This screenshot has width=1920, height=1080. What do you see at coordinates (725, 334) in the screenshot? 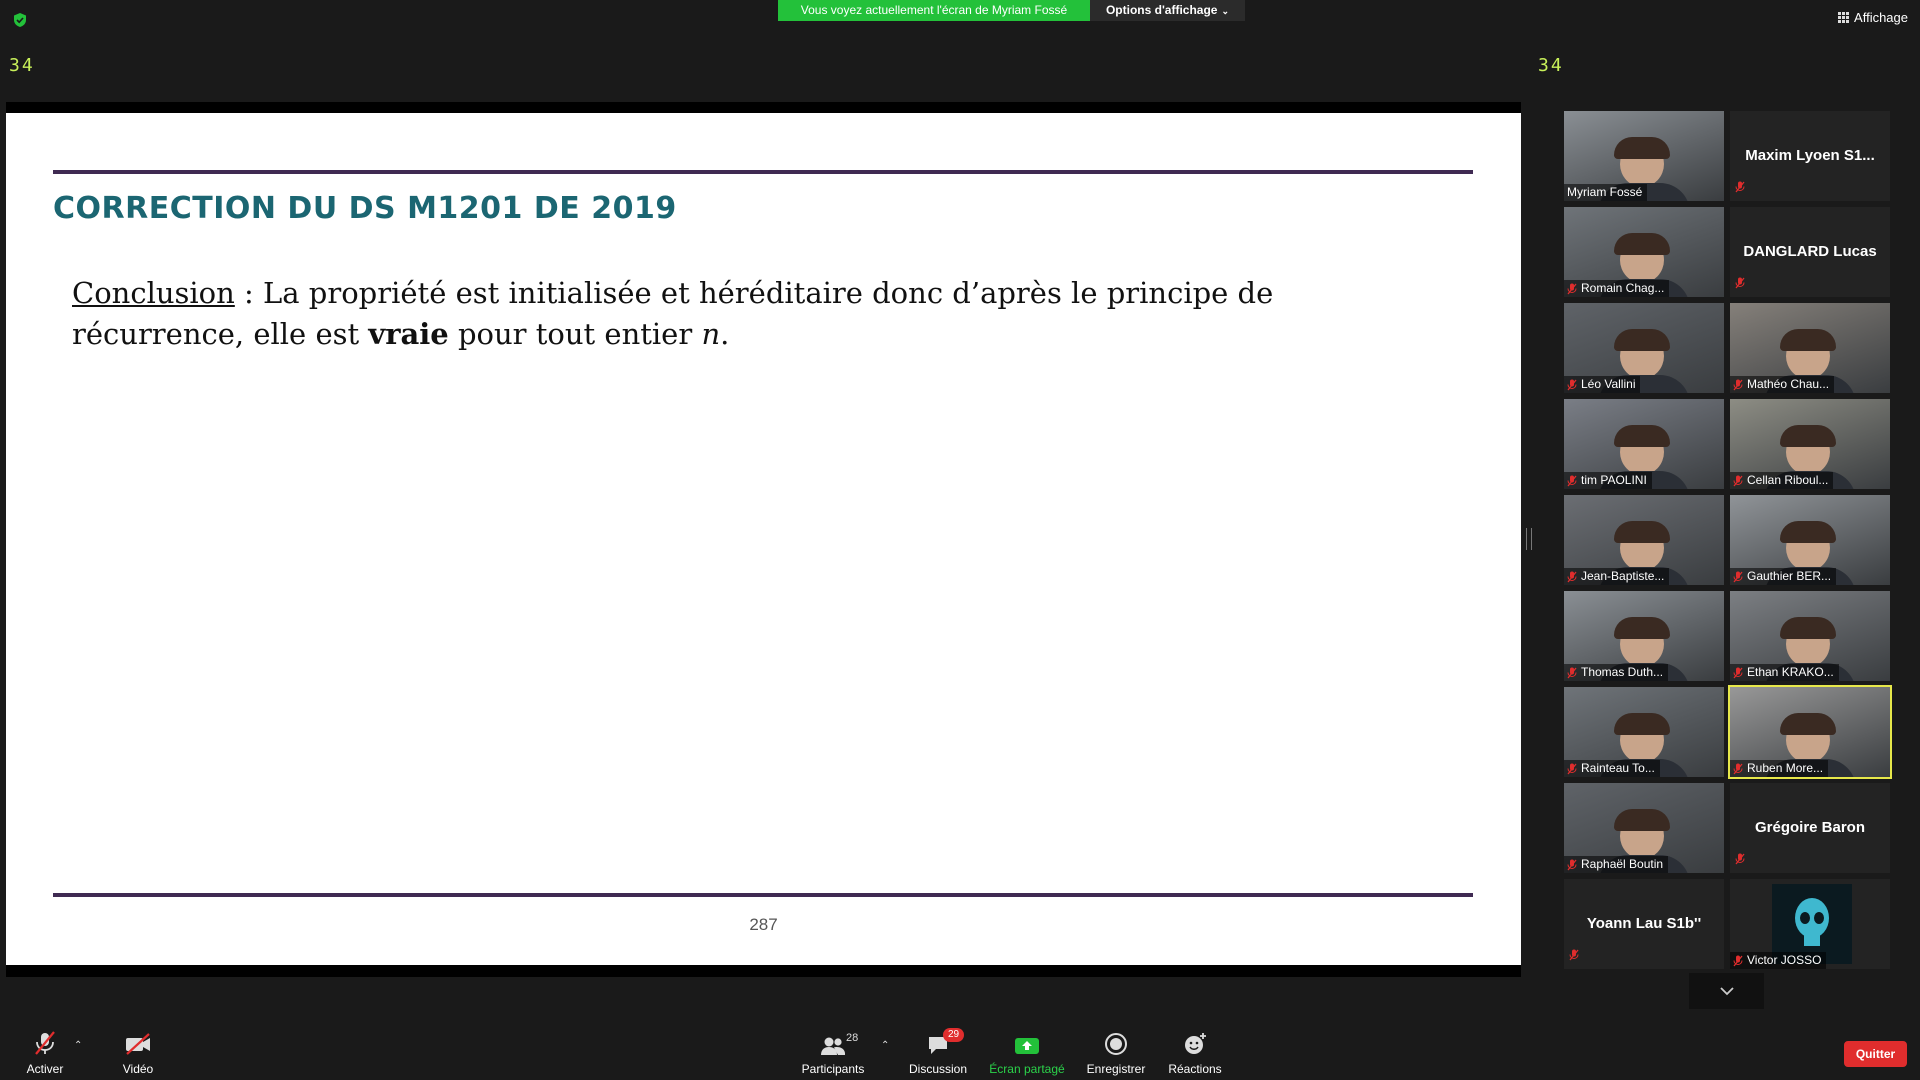
I see `body-text-end: .` at bounding box center [725, 334].